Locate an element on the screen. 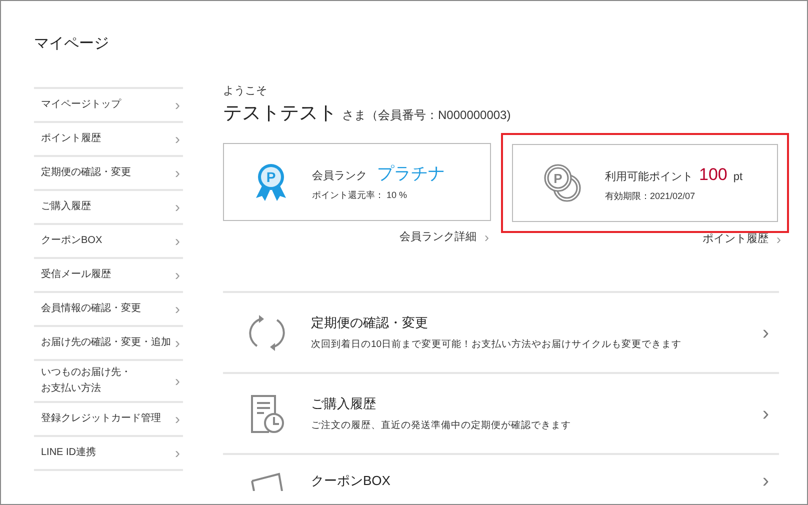  menu-title: ご購入履歴 is located at coordinates (343, 403).